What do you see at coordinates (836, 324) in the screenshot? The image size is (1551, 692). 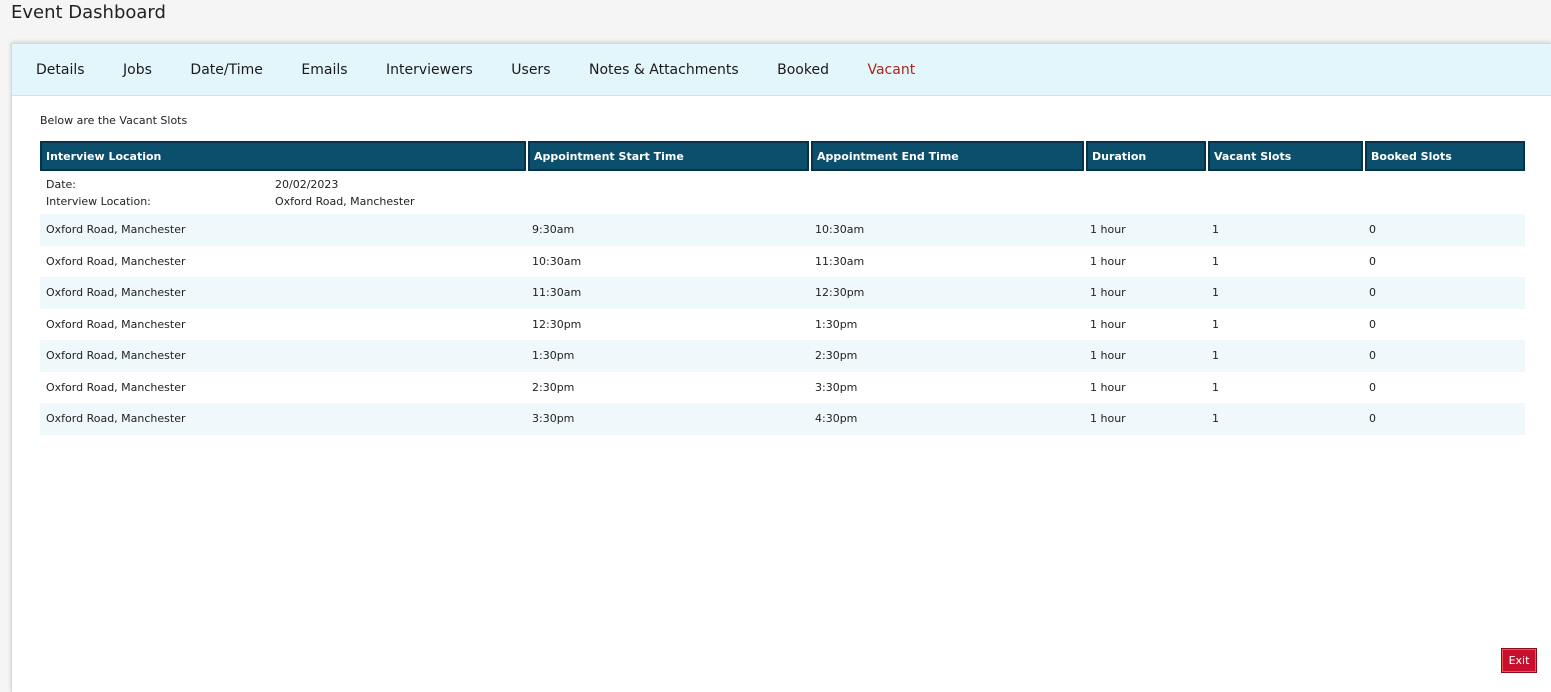 I see `cell-end-time: 1:30pm` at bounding box center [836, 324].